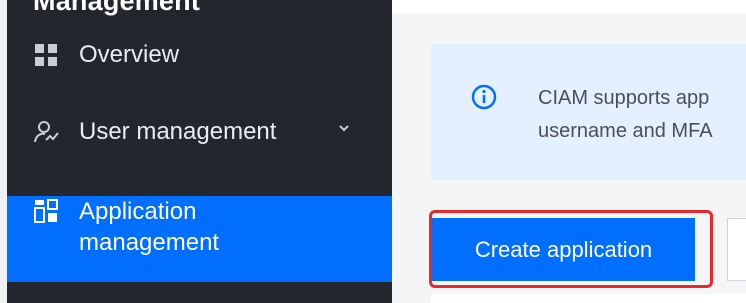  Describe the element at coordinates (588, 298) in the screenshot. I see `table-header-strip` at that location.